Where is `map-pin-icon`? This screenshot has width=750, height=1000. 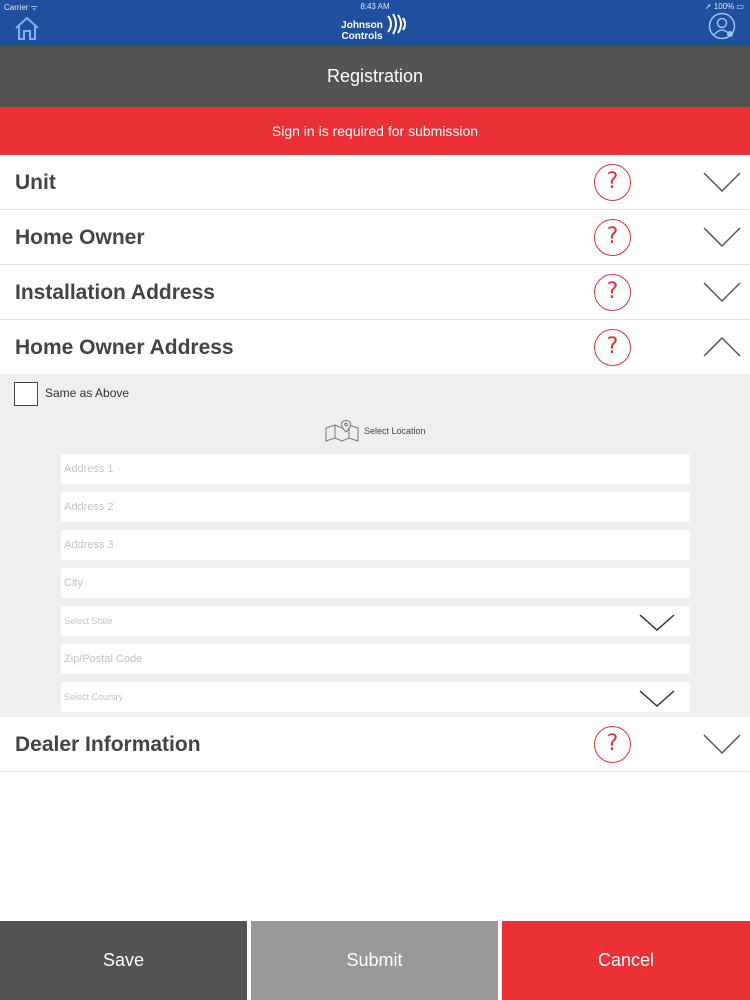 map-pin-icon is located at coordinates (342, 431).